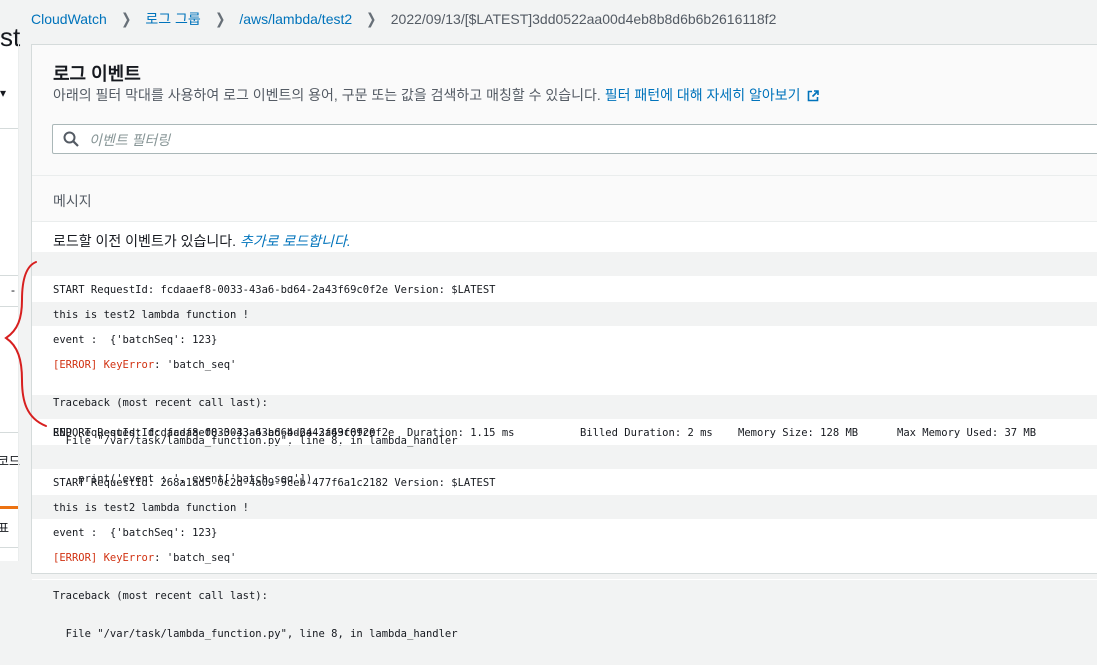  I want to click on message-column-header: 메시지, so click(564, 198).